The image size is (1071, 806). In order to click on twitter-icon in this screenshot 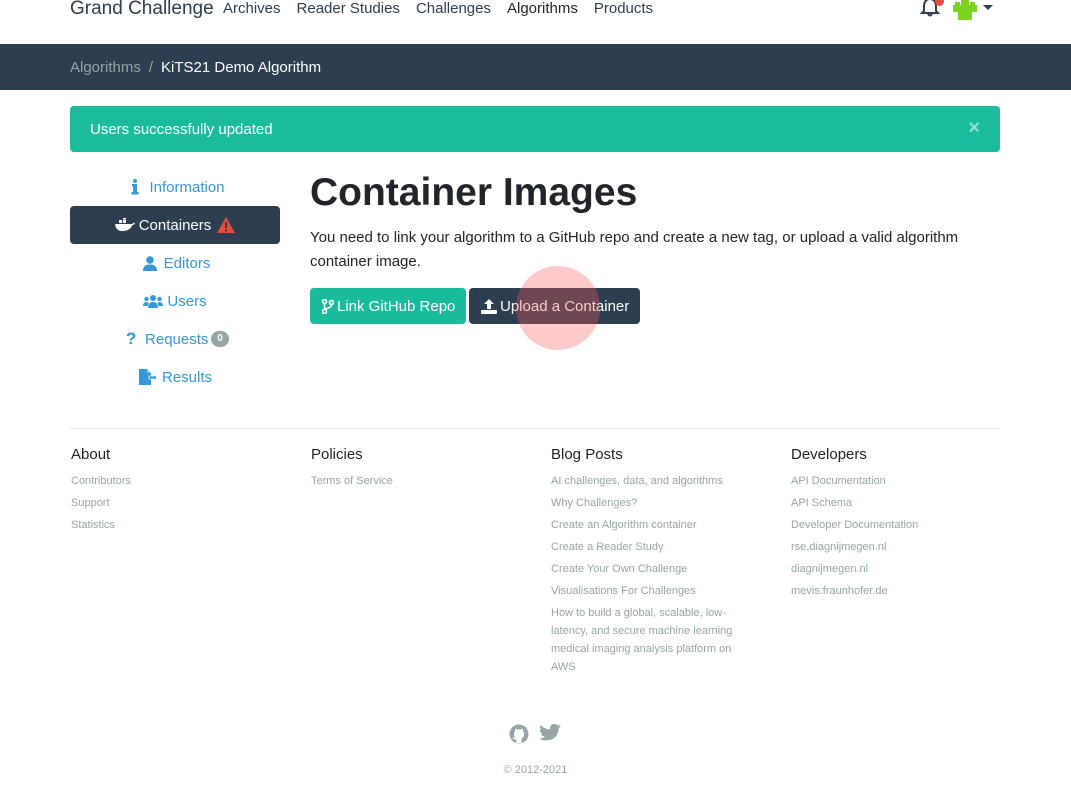, I will do `click(550, 733)`.